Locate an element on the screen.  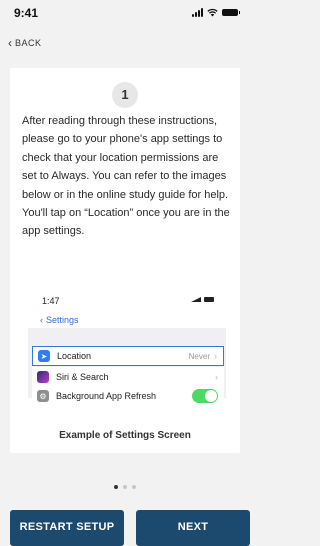
toggle-switch is located at coordinates (205, 396).